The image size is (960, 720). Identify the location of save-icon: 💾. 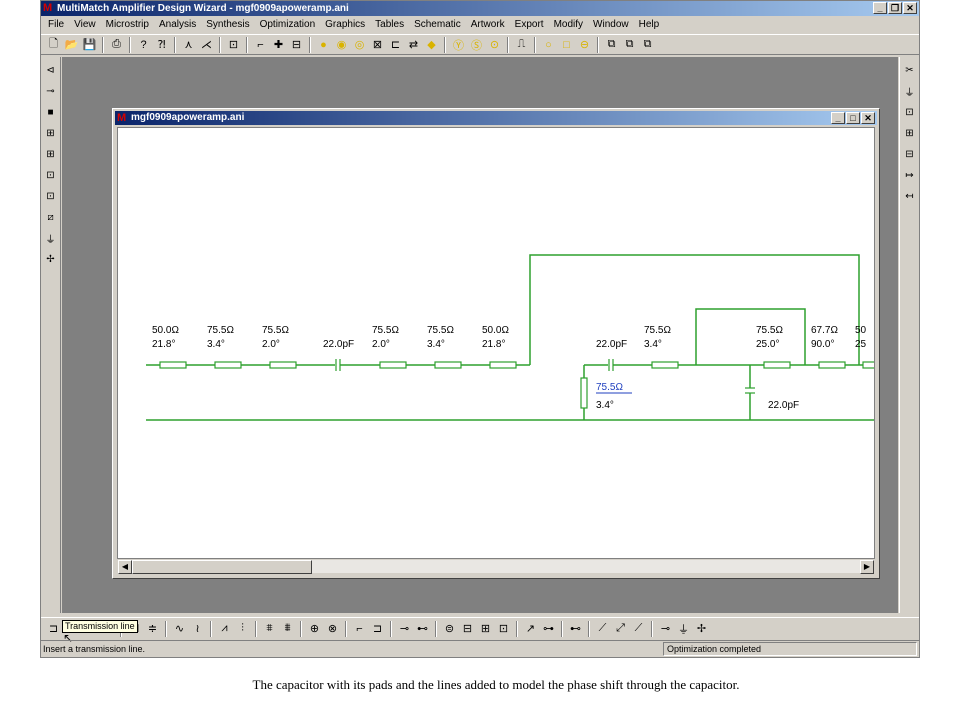
(89, 44).